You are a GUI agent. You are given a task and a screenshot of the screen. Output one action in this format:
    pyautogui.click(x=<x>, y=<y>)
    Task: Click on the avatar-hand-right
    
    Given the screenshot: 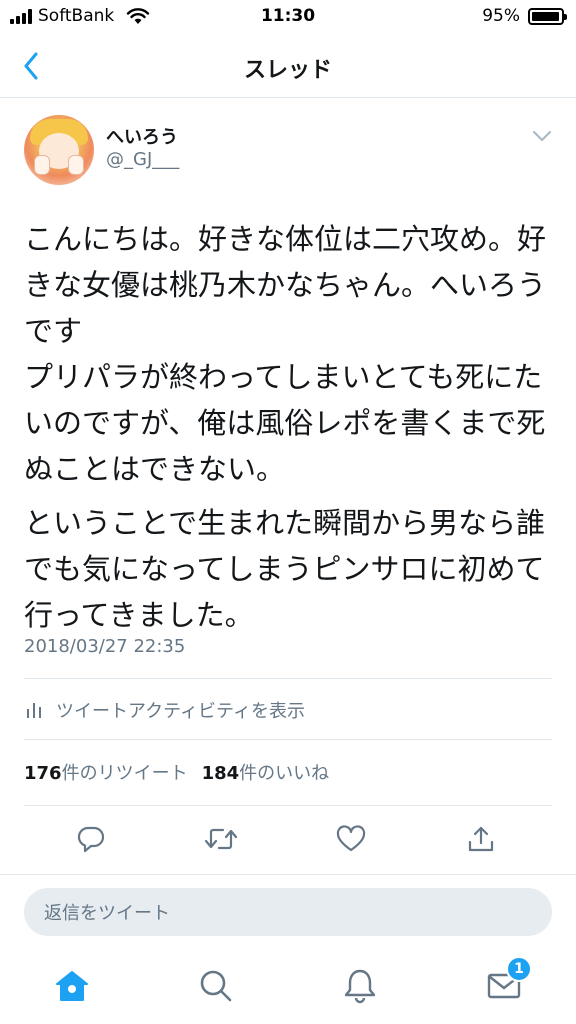 What is the action you would take?
    pyautogui.click(x=76, y=165)
    